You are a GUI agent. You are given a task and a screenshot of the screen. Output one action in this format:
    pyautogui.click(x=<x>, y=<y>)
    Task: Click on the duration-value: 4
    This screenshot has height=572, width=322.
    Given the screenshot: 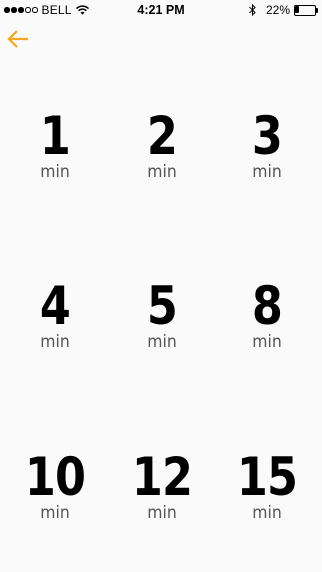 What is the action you would take?
    pyautogui.click(x=55, y=306)
    